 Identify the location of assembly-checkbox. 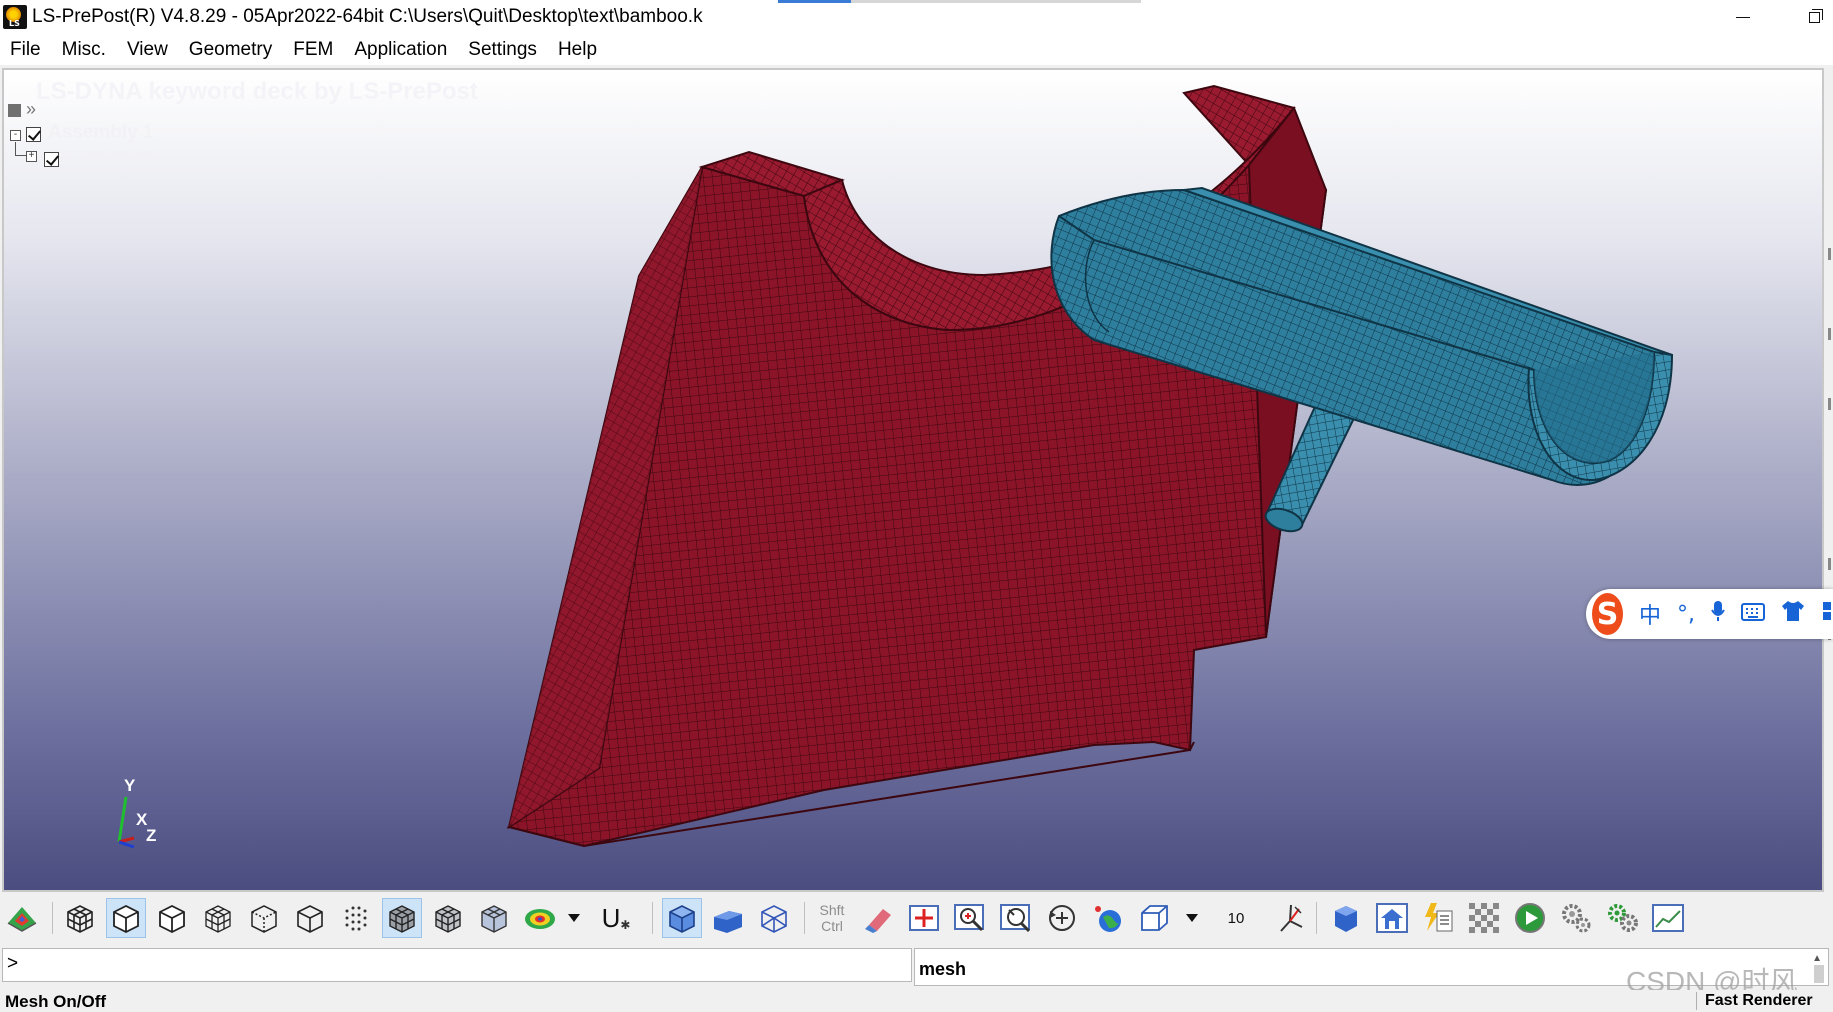
(33, 134).